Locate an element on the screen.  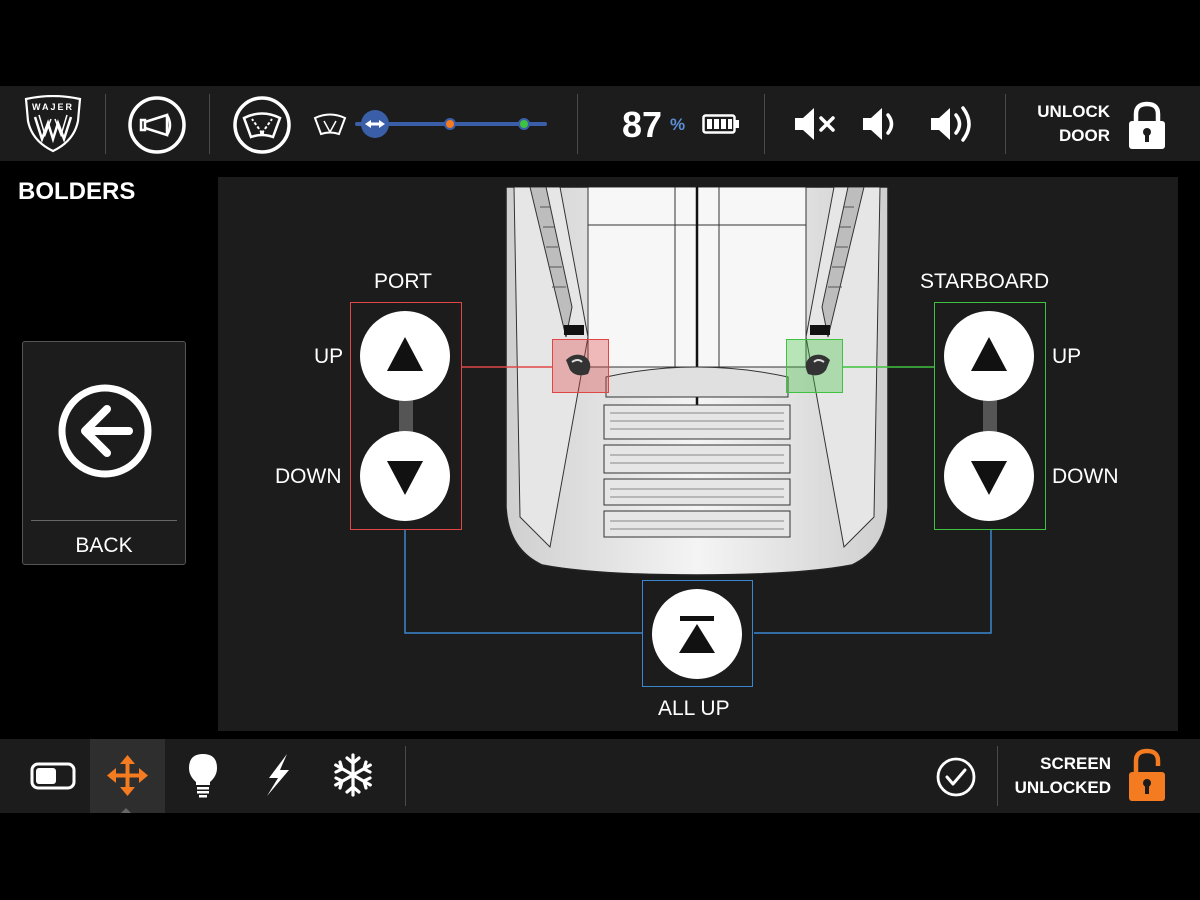
port-button-connector is located at coordinates (406, 417).